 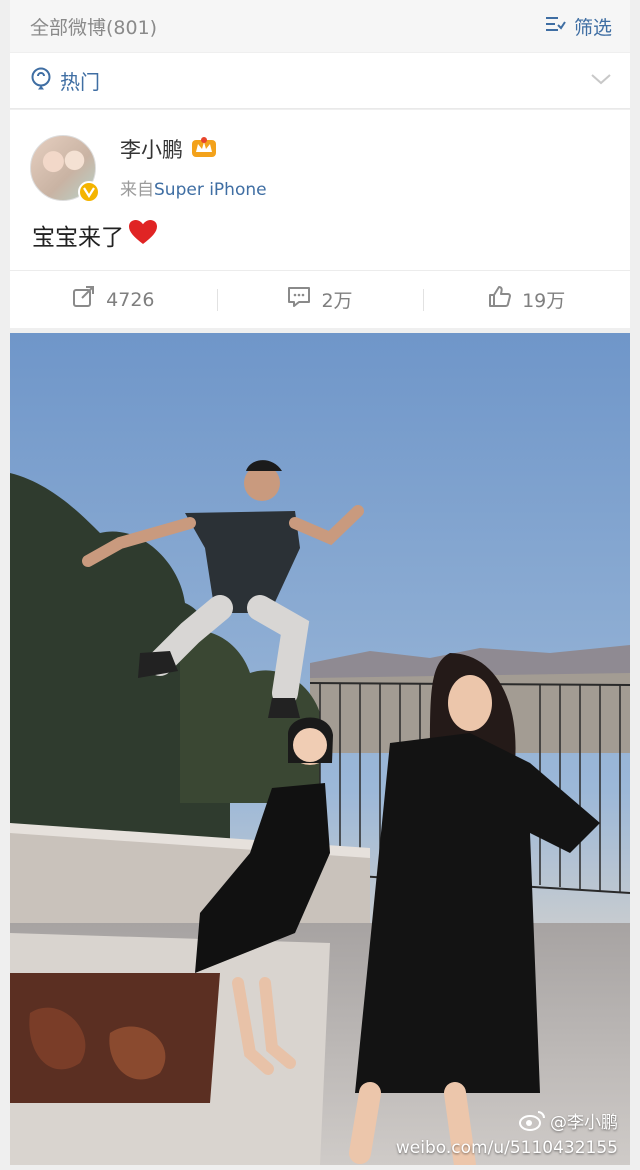 I want to click on weibo-logo-icon, so click(x=532, y=1123).